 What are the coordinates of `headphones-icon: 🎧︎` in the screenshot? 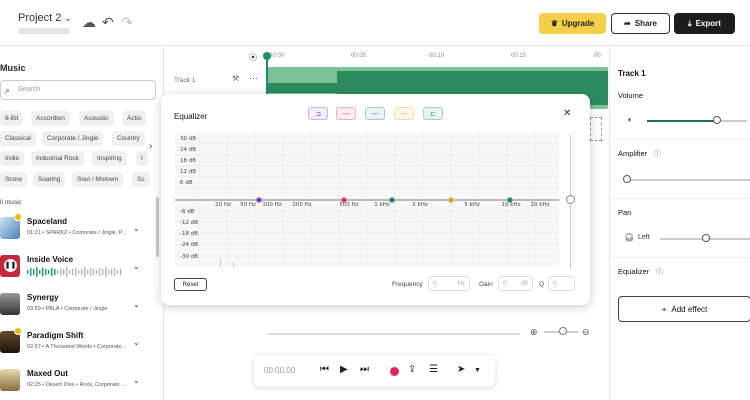 It's located at (629, 237).